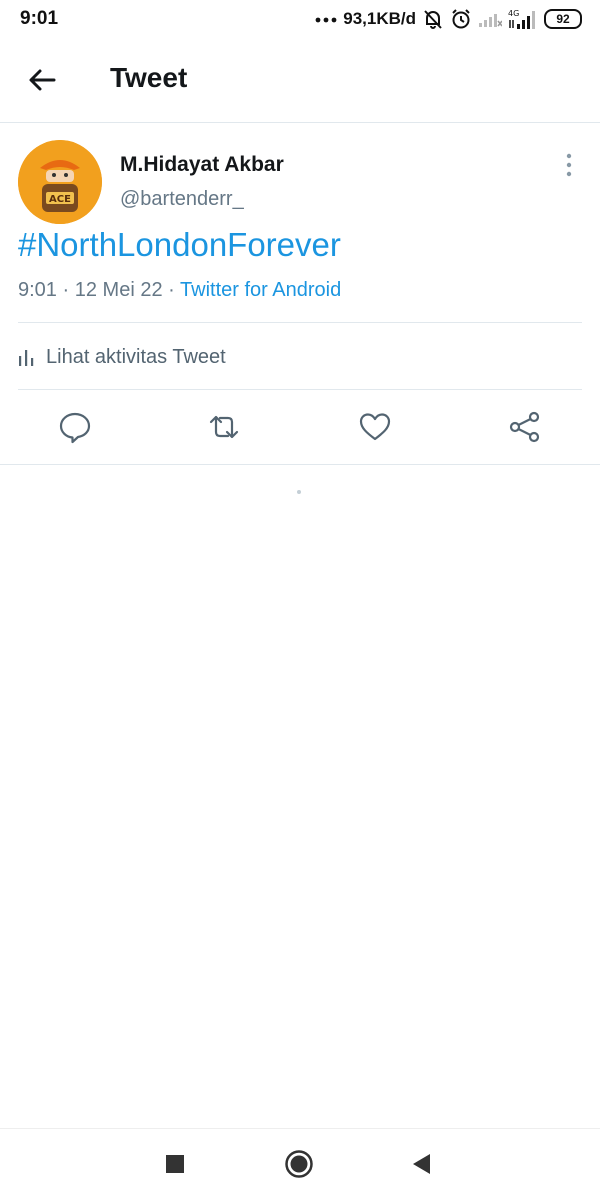  I want to click on svg-text: 4G, so click(513, 13).